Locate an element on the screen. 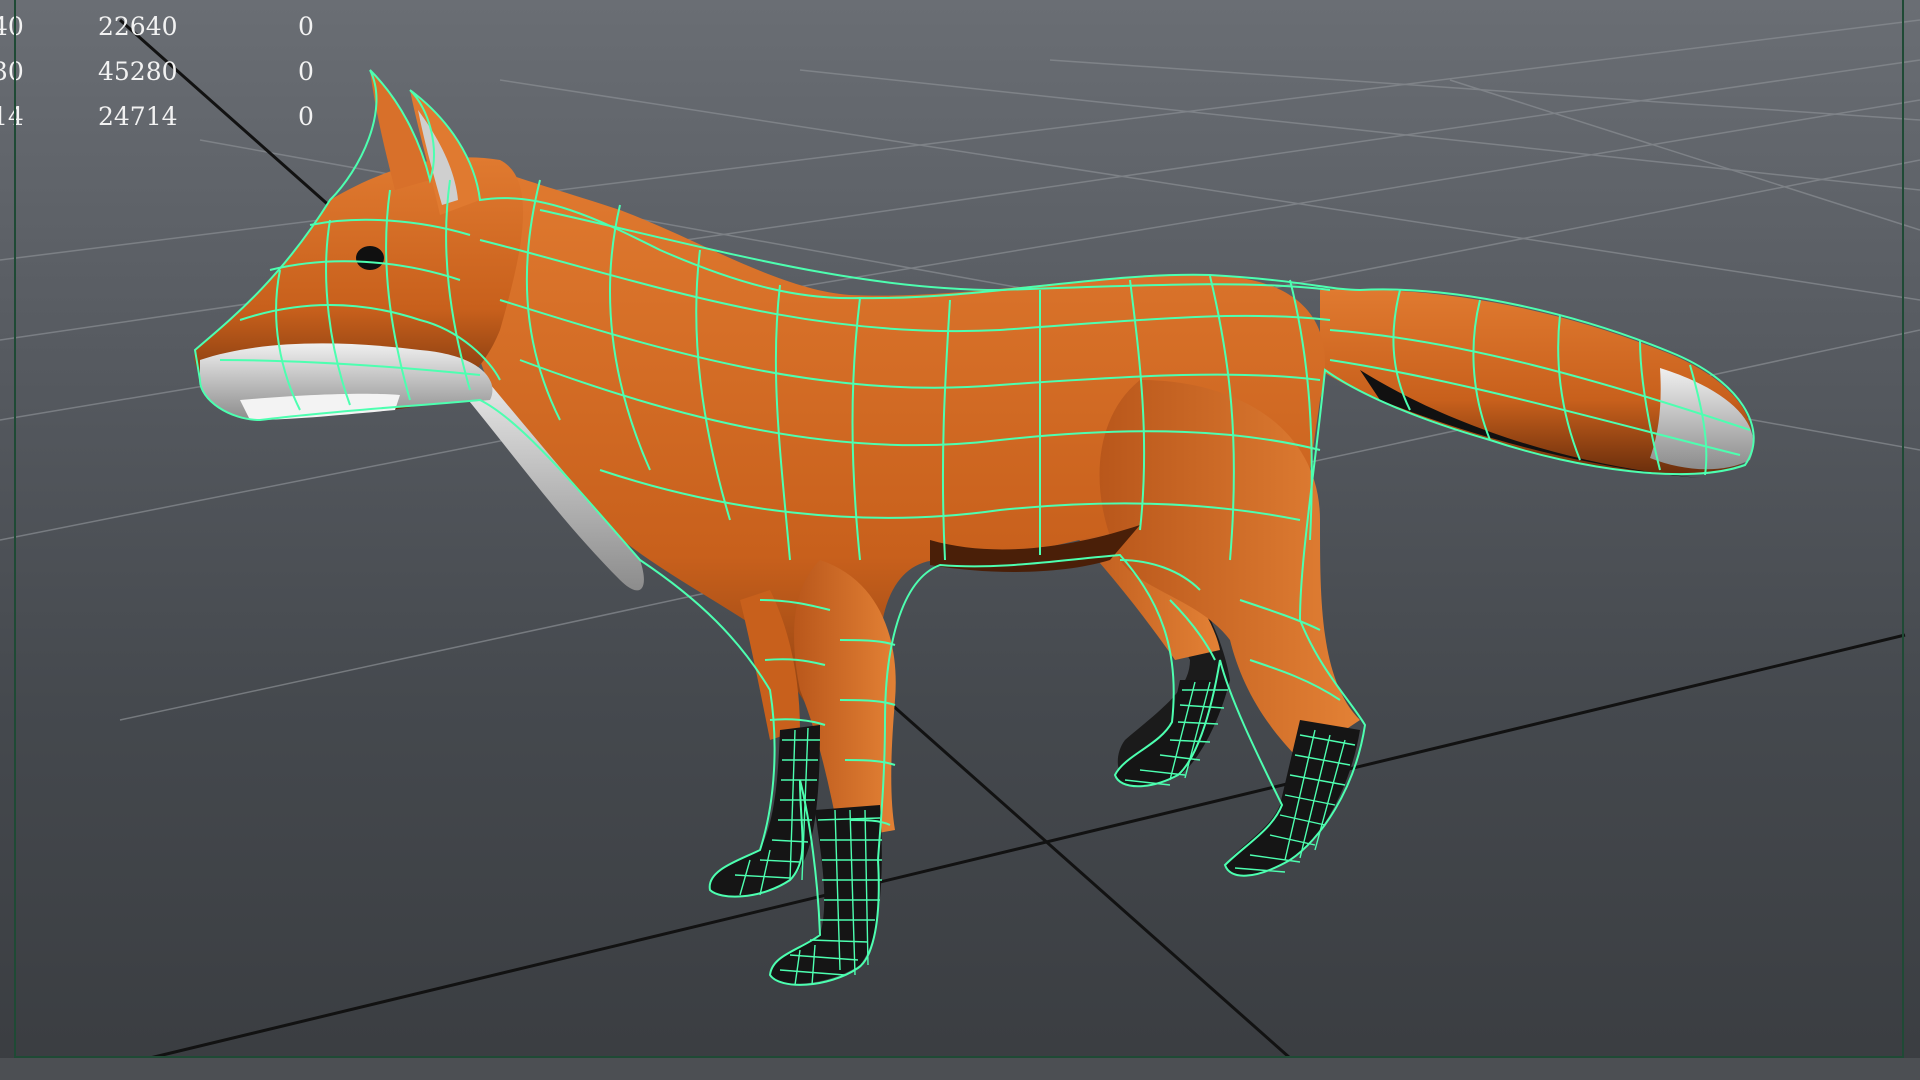 Image resolution: width=1920 pixels, height=1080 pixels. hud-row: 30 45280 0 is located at coordinates (180, 71).